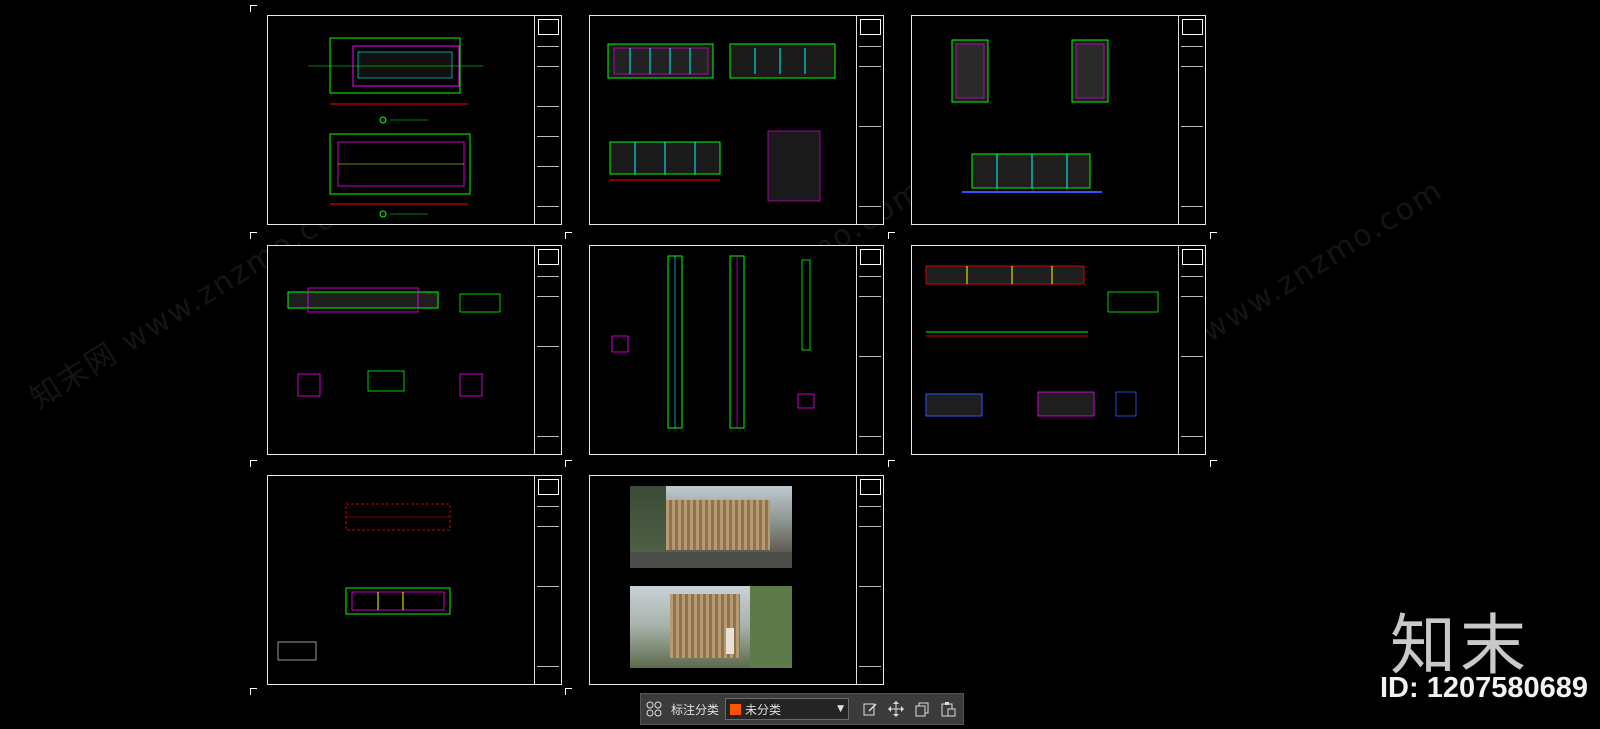  What do you see at coordinates (1030, 116) in the screenshot?
I see `section-drawing` at bounding box center [1030, 116].